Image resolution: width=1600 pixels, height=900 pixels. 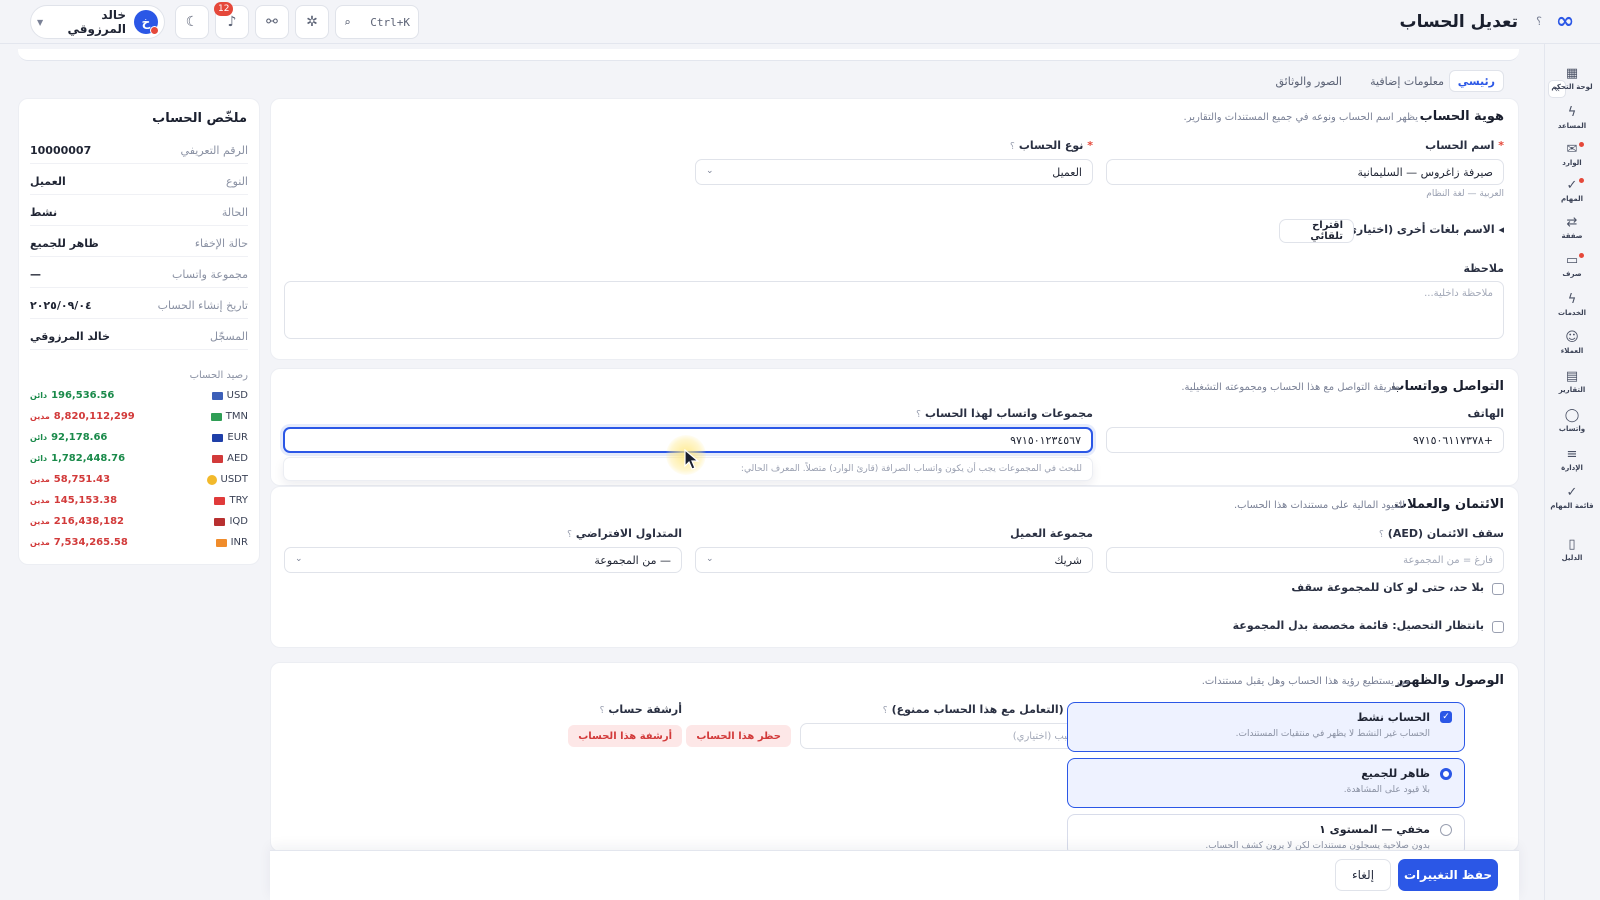 I want to click on rail-item-9: ◯ واتساب, so click(x=1572, y=421).